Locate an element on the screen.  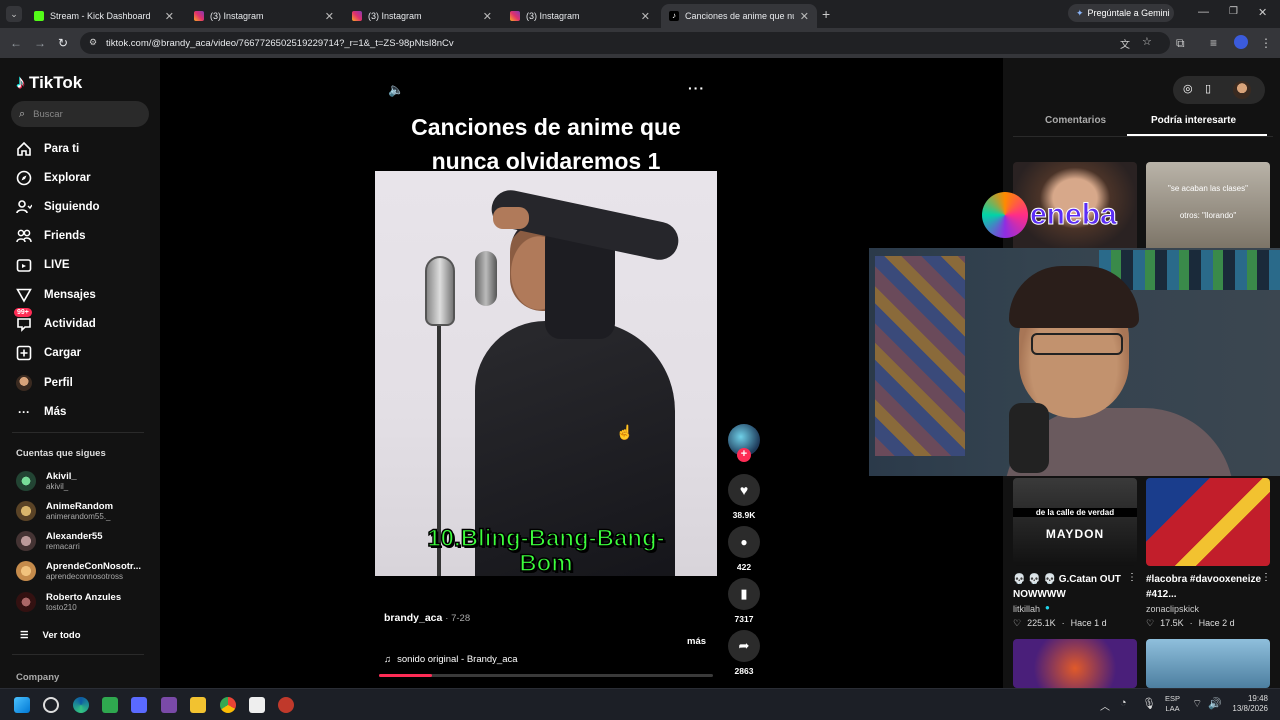
upload-icon is located at coordinates (24, 353).